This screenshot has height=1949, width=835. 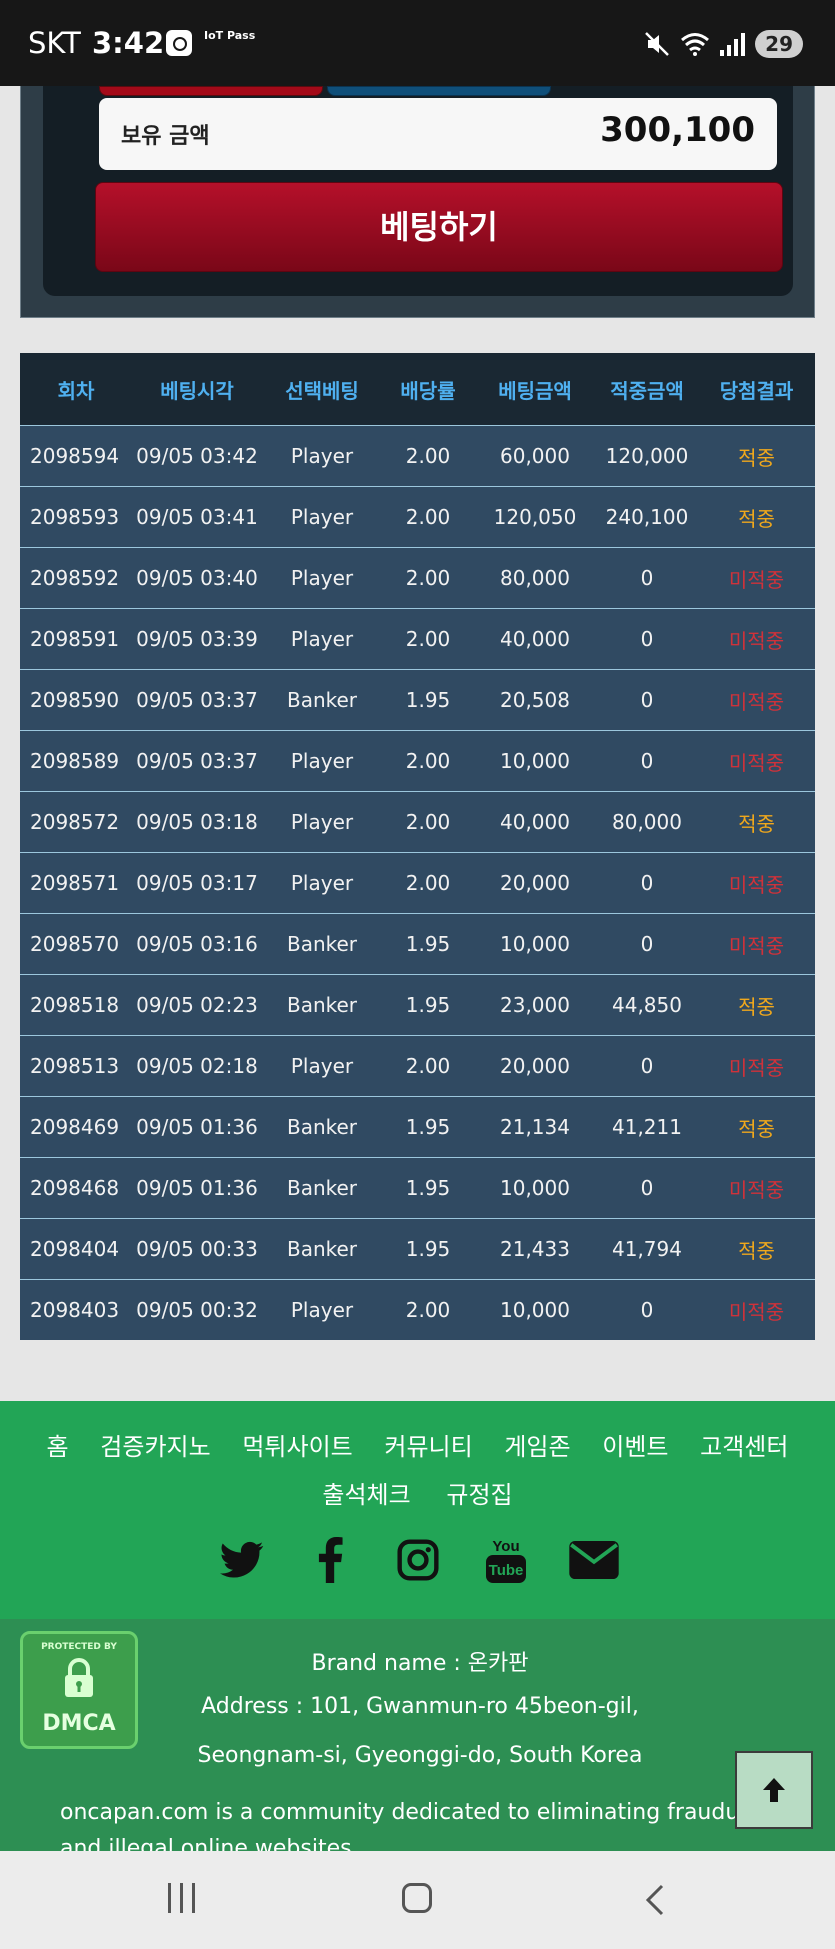 I want to click on cell-round: 2098592, so click(x=76, y=578).